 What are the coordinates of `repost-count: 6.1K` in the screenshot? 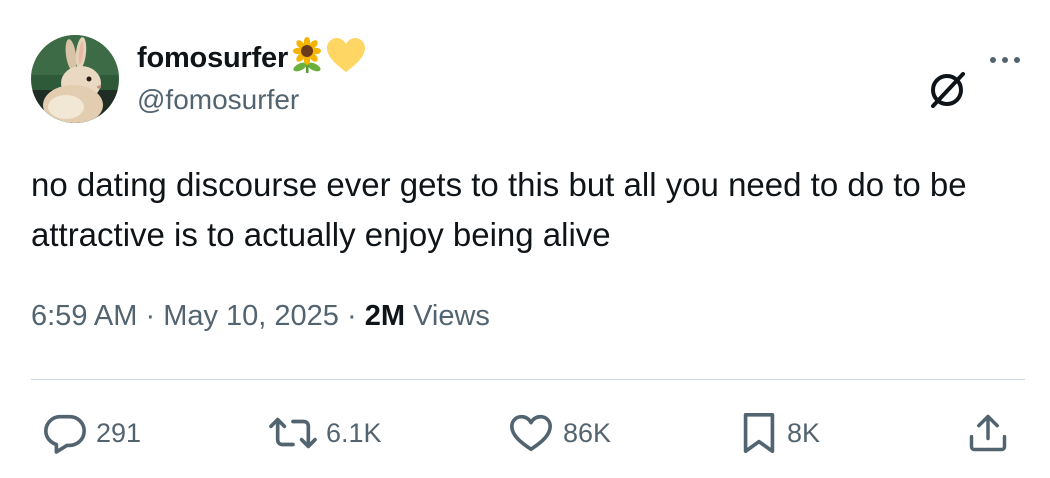 It's located at (354, 432).